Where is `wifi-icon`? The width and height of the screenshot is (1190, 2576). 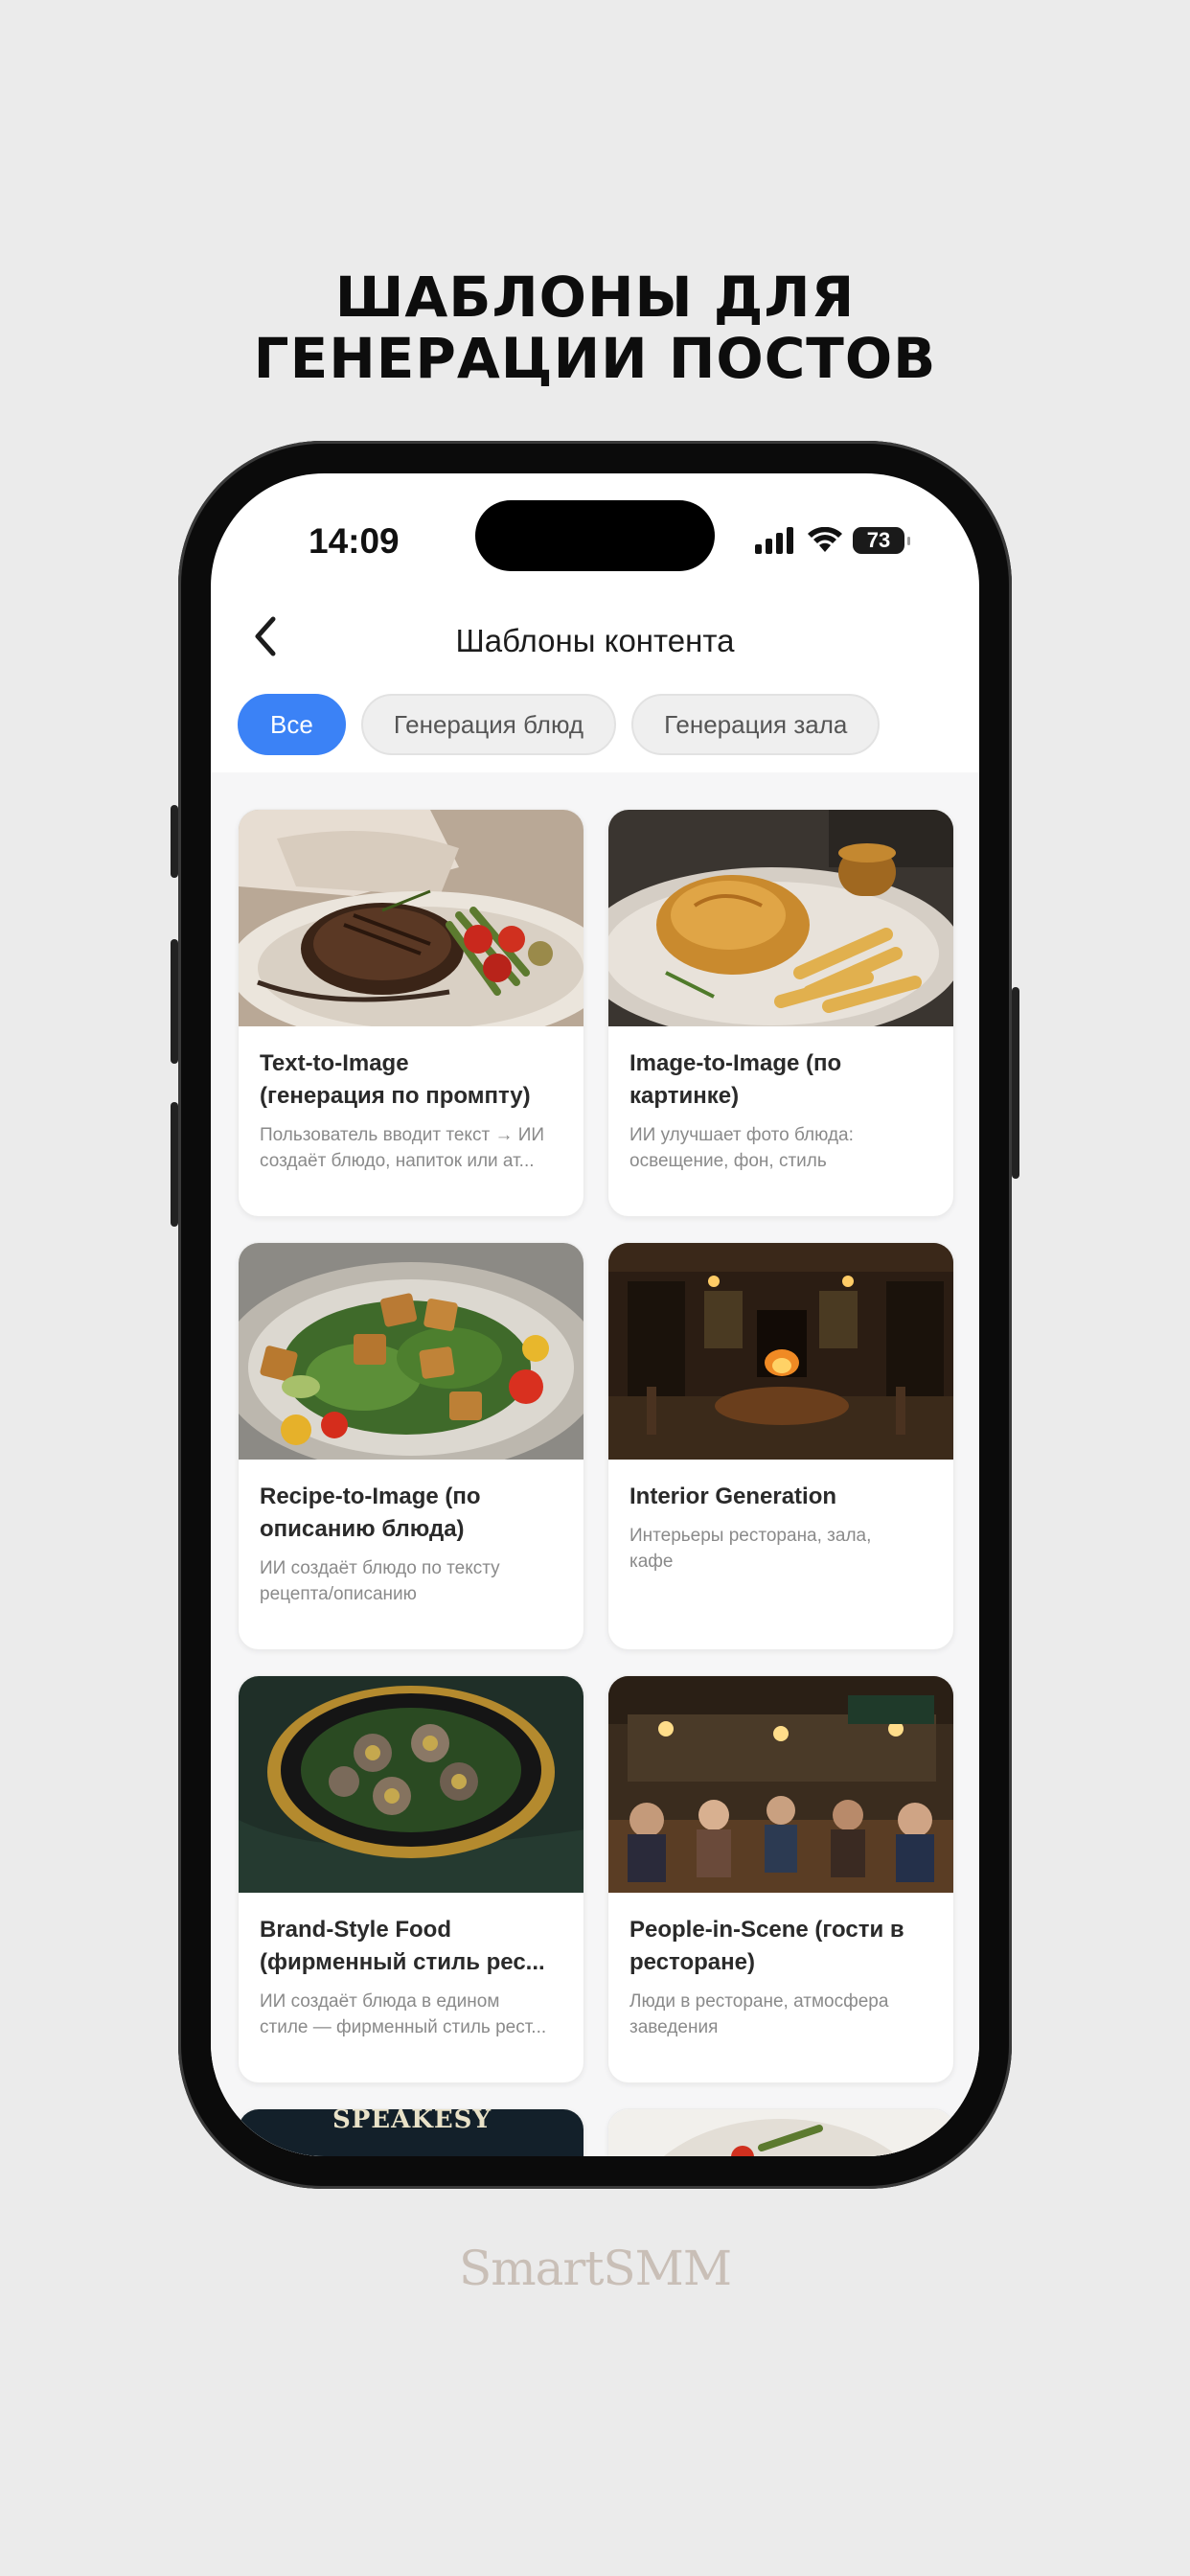
wifi-icon is located at coordinates (825, 539).